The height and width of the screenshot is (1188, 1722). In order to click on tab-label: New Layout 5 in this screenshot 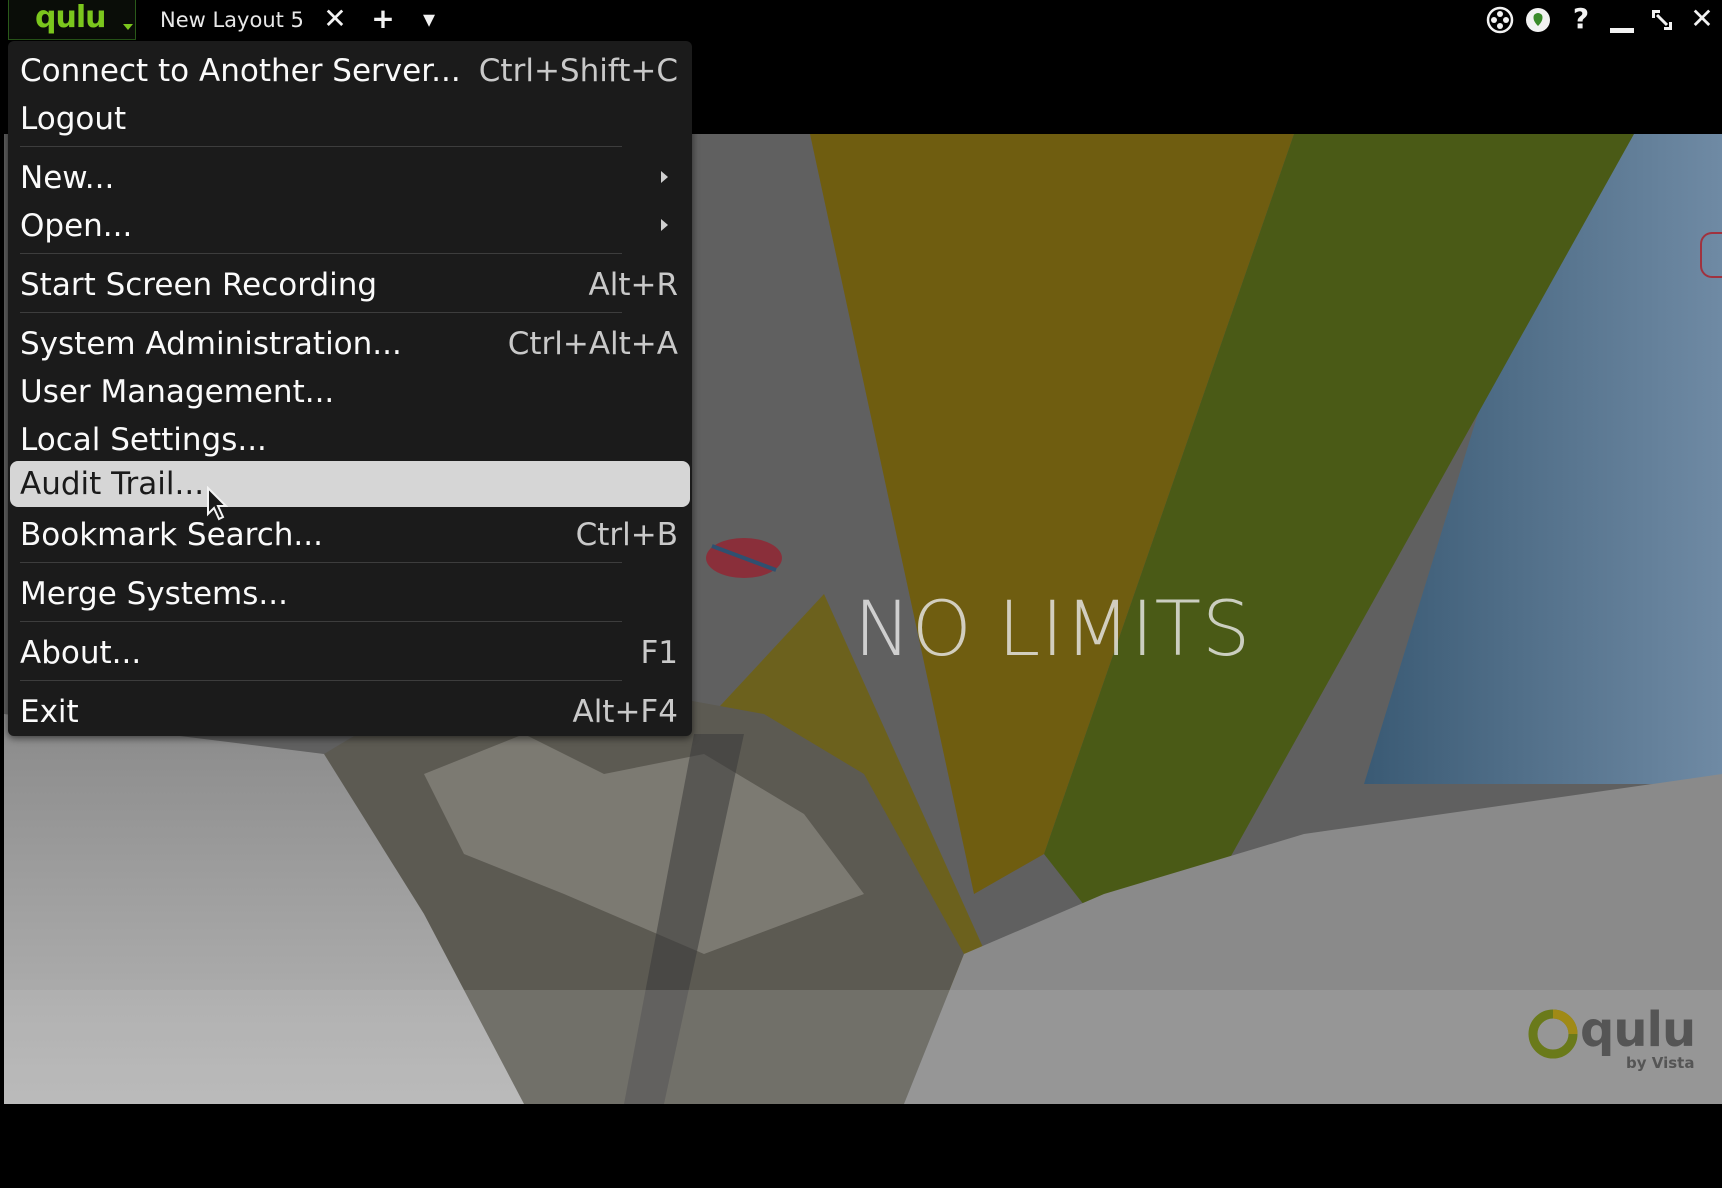, I will do `click(232, 20)`.